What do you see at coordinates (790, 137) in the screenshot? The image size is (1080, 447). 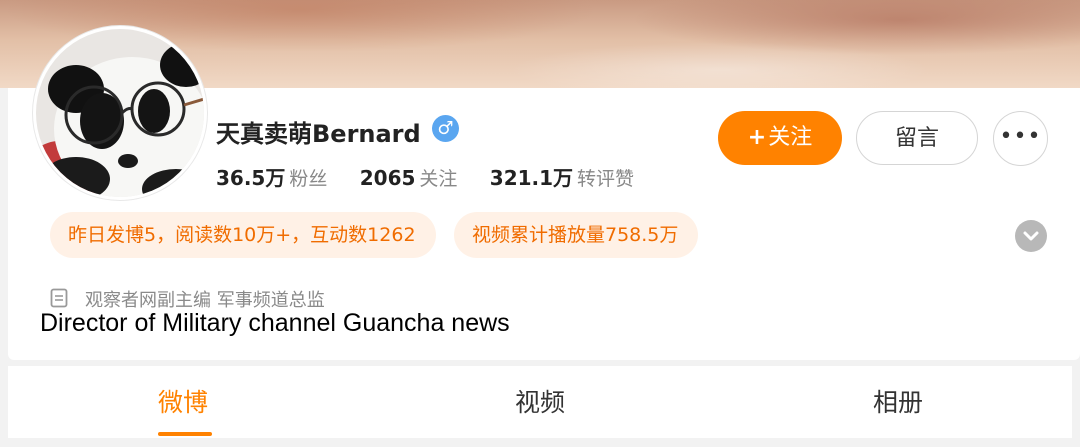 I see `follow-label: 关注` at bounding box center [790, 137].